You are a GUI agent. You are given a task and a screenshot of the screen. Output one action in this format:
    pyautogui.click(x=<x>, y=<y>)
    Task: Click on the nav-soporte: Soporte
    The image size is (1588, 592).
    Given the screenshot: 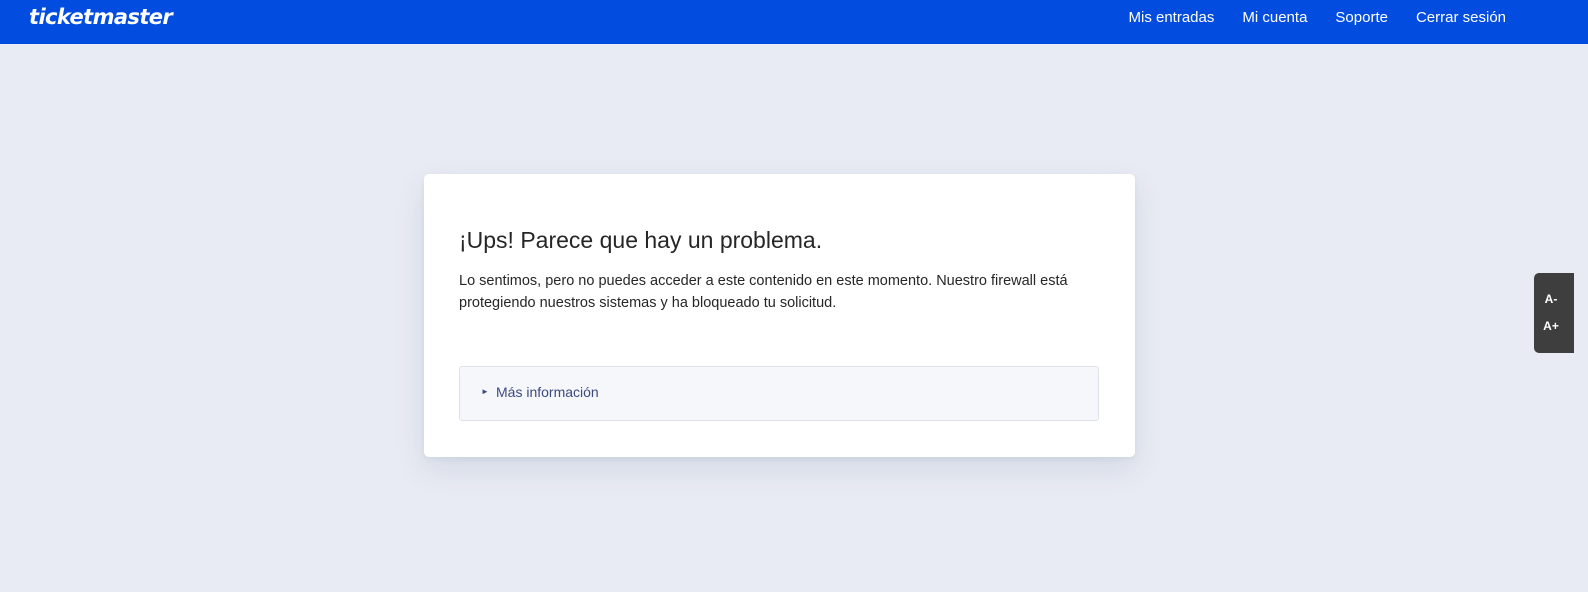 What is the action you would take?
    pyautogui.click(x=1361, y=18)
    